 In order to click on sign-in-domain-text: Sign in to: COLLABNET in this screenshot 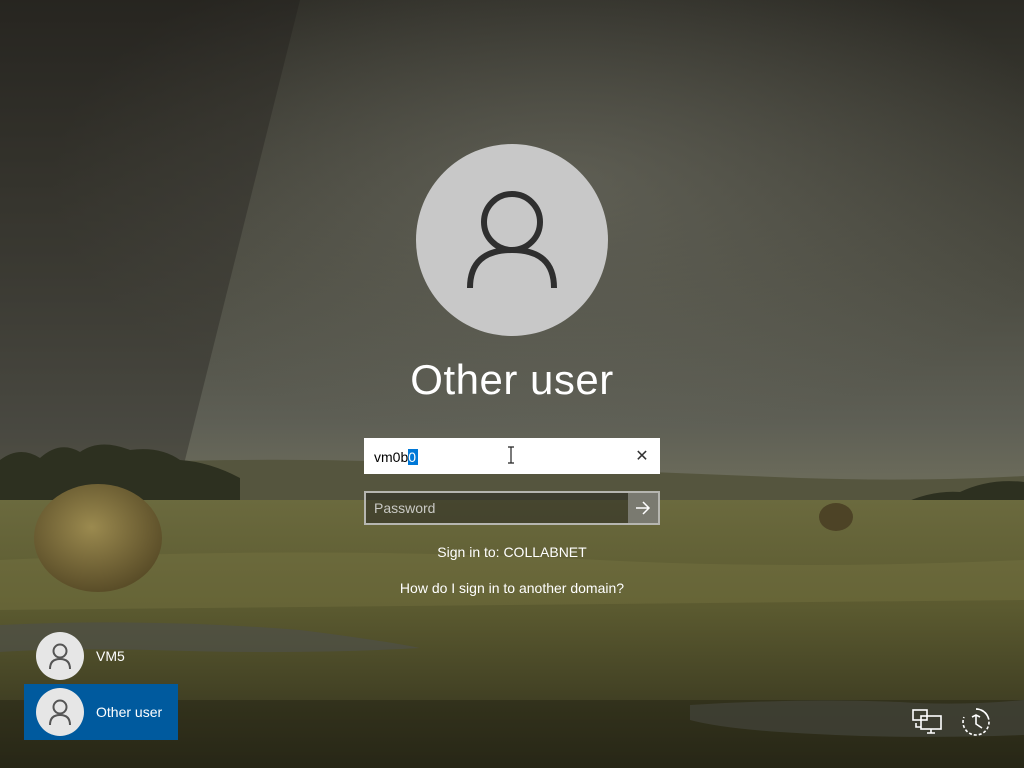, I will do `click(512, 552)`.